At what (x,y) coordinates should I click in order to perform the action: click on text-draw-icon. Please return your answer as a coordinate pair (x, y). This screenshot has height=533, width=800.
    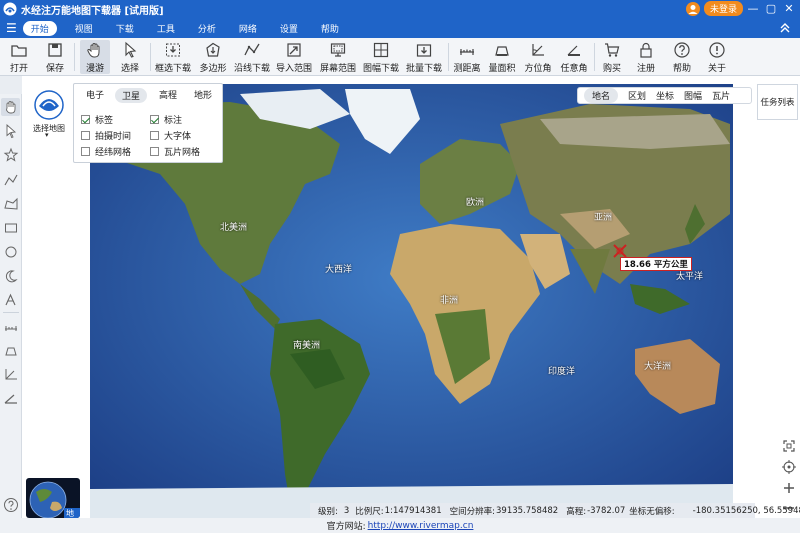
    Looking at the image, I should click on (11, 300).